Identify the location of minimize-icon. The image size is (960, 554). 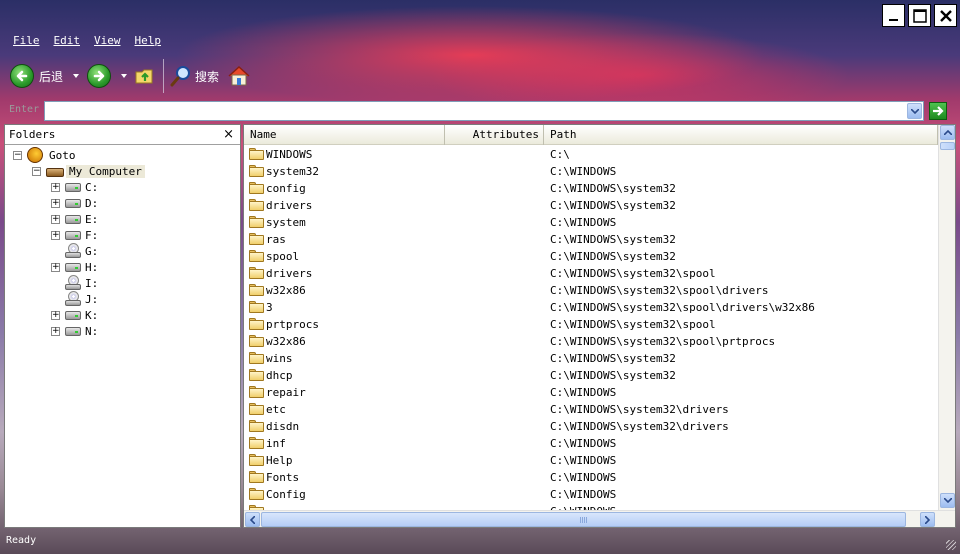
(893, 19).